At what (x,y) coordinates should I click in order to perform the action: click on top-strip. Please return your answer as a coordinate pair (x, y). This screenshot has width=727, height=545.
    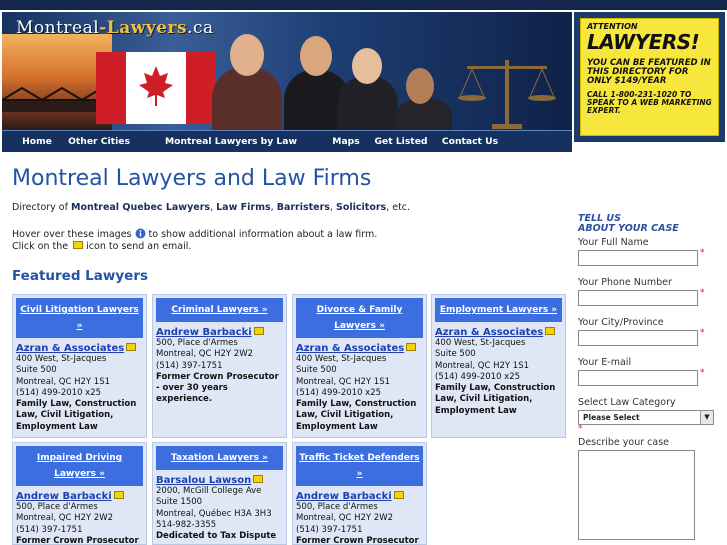
    Looking at the image, I should click on (363, 5).